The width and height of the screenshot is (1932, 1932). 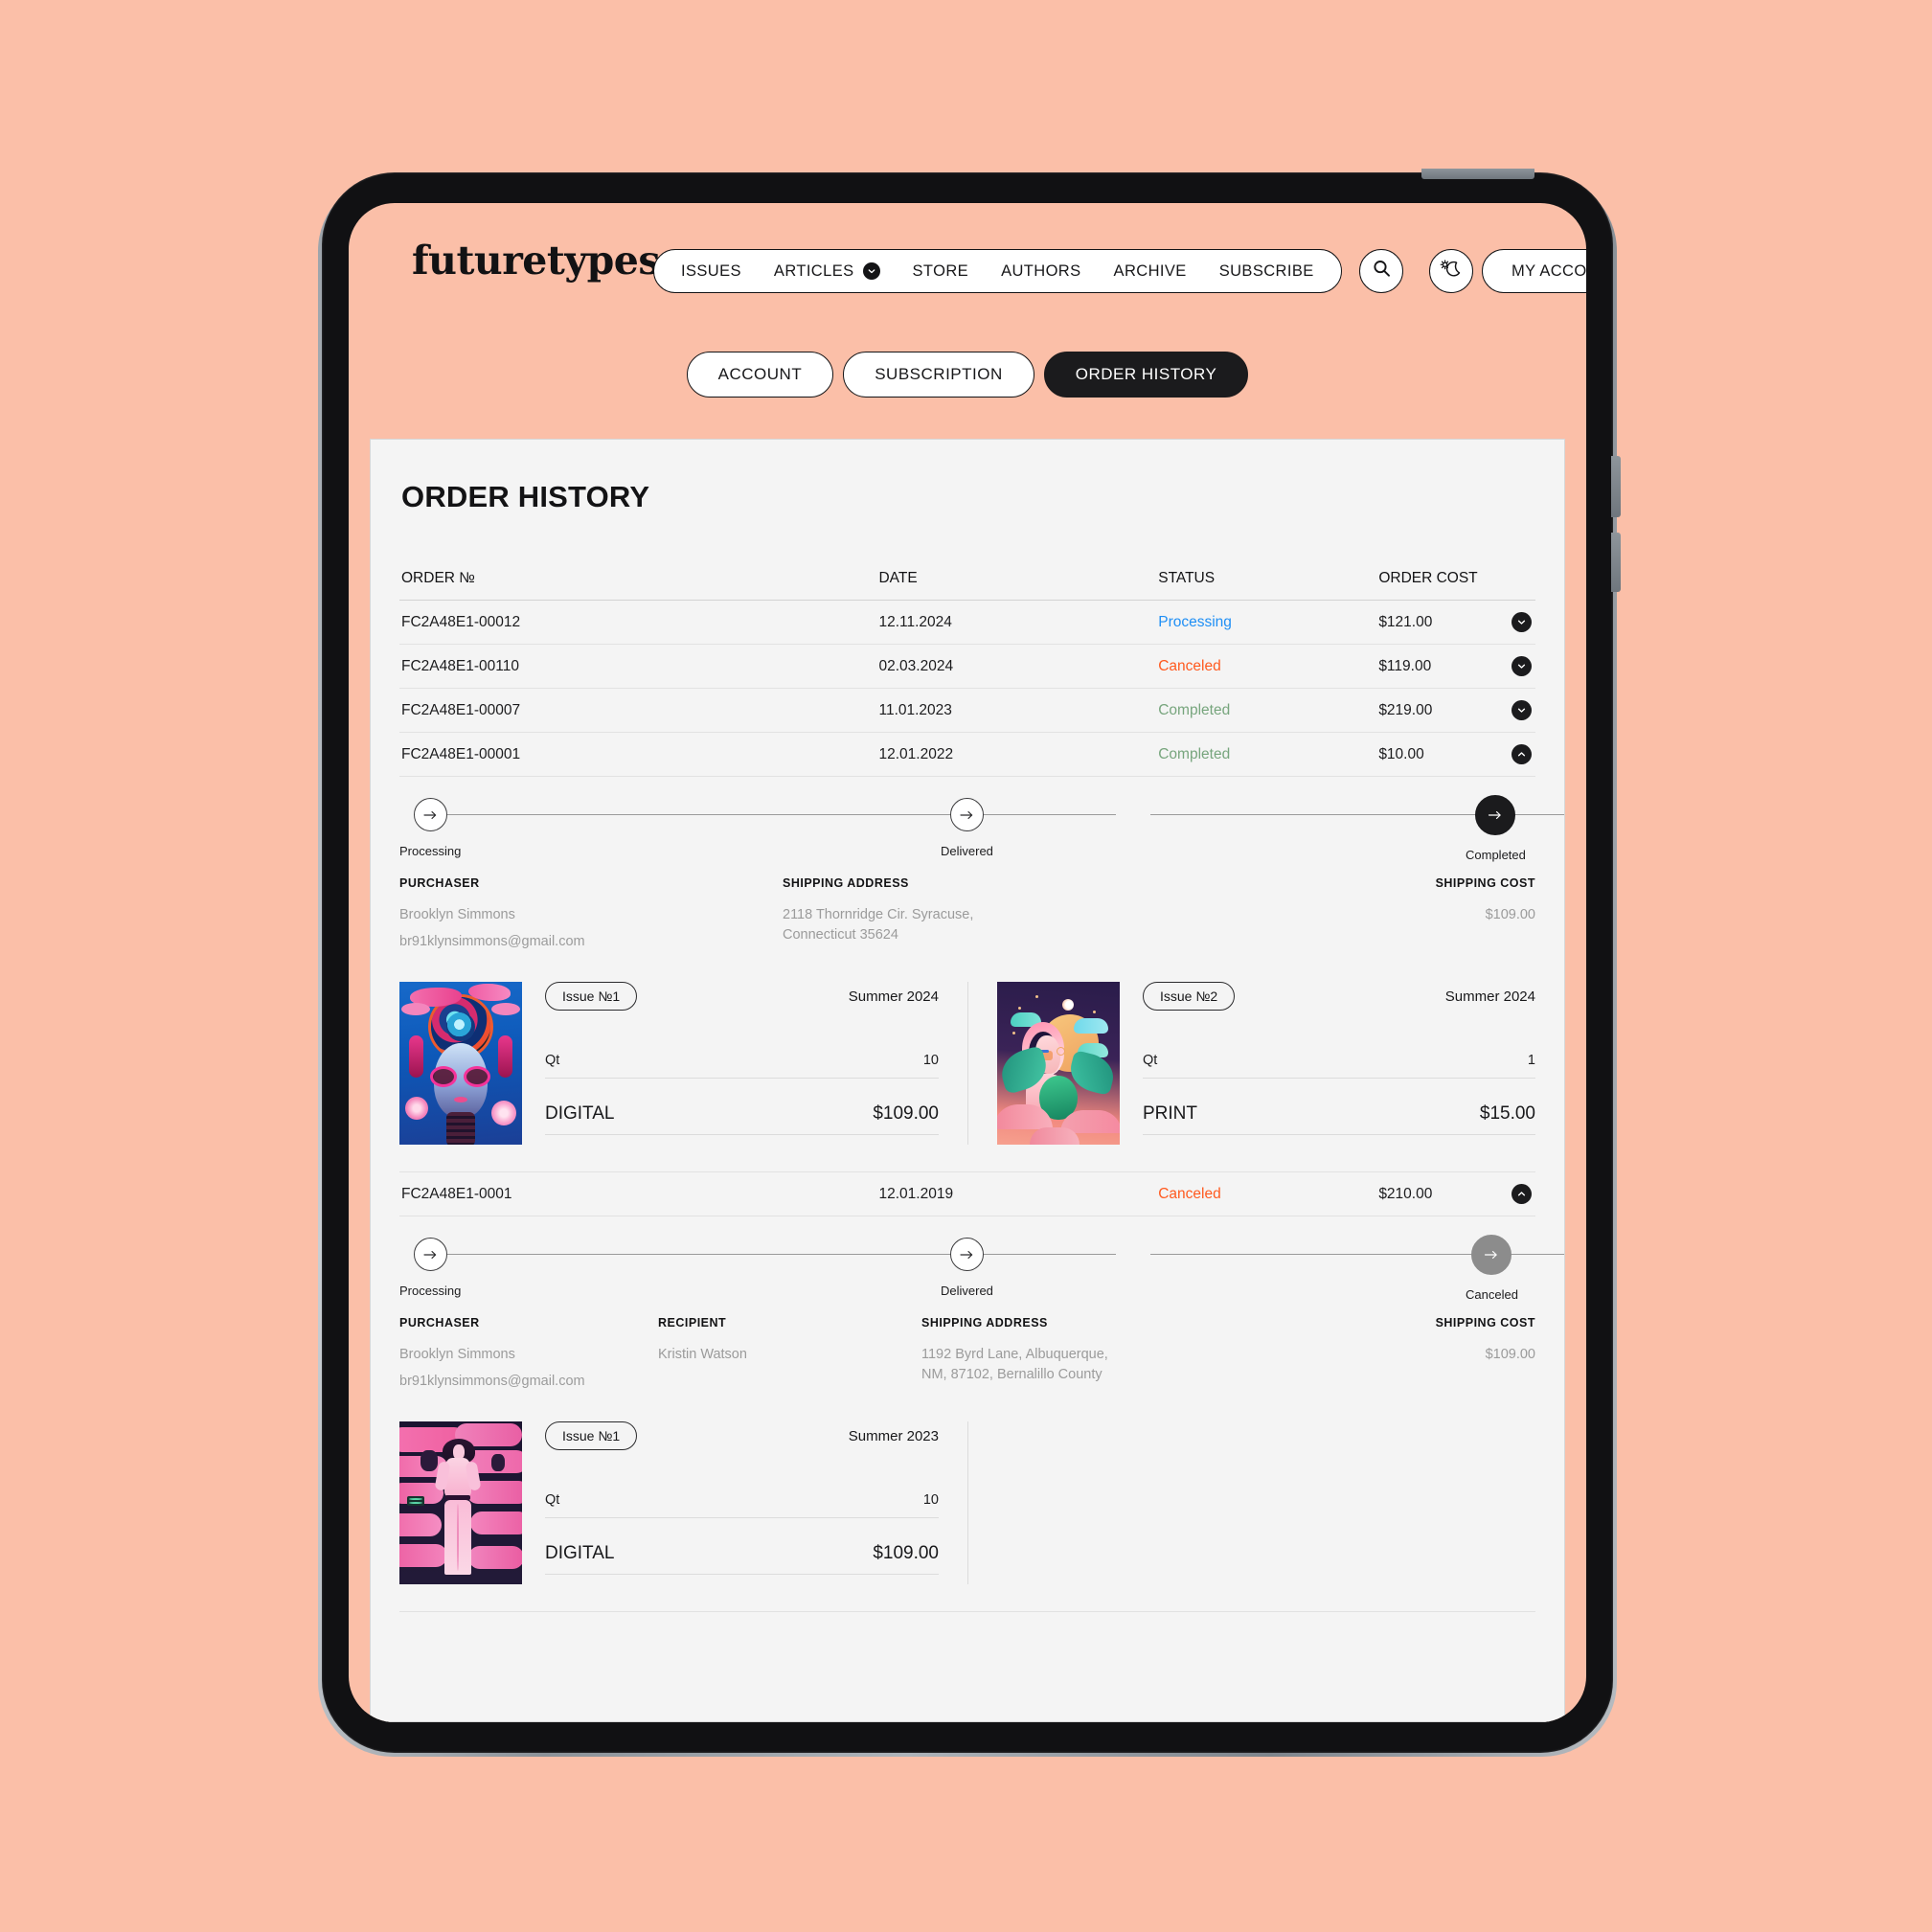 I want to click on page-title: ORDER HISTORY, so click(x=525, y=496).